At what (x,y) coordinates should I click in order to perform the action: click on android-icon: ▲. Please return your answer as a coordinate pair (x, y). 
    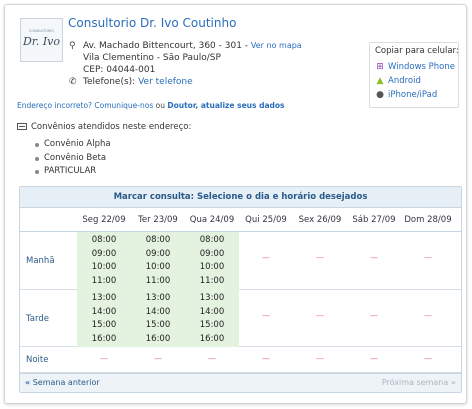
    Looking at the image, I should click on (380, 81).